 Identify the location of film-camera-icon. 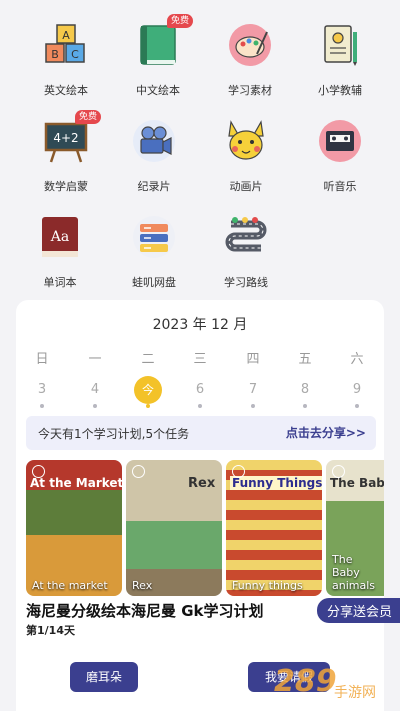
(154, 141).